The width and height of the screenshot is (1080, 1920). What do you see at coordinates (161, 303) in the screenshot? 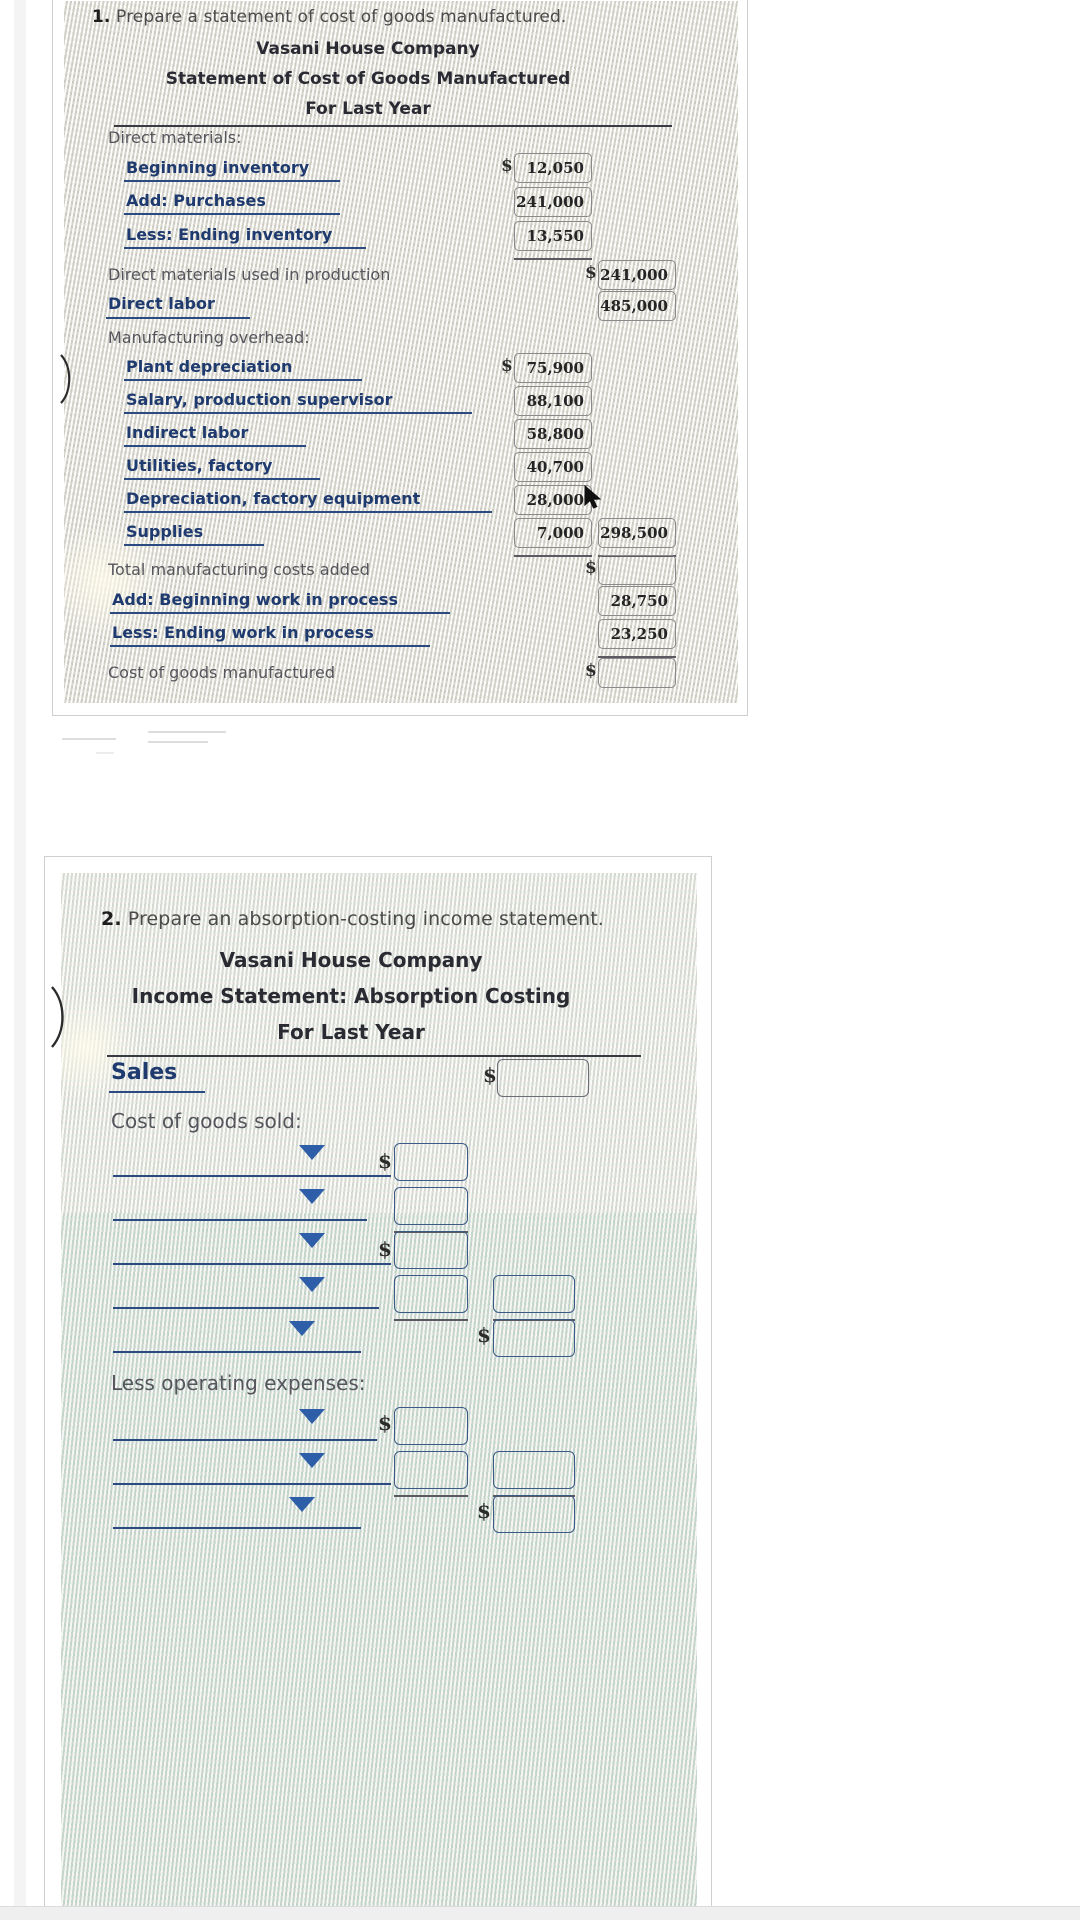
I see `q1-row-label-direct-labor: Direct labor` at bounding box center [161, 303].